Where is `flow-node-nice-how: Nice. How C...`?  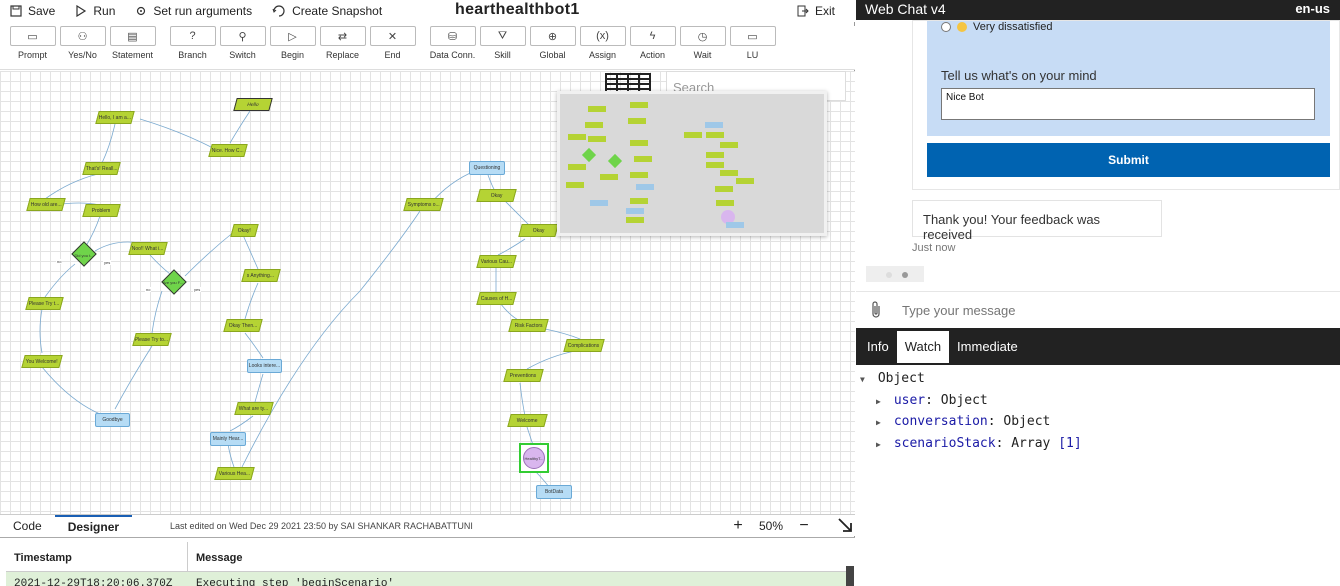
flow-node-nice-how: Nice. How C... is located at coordinates (228, 150).